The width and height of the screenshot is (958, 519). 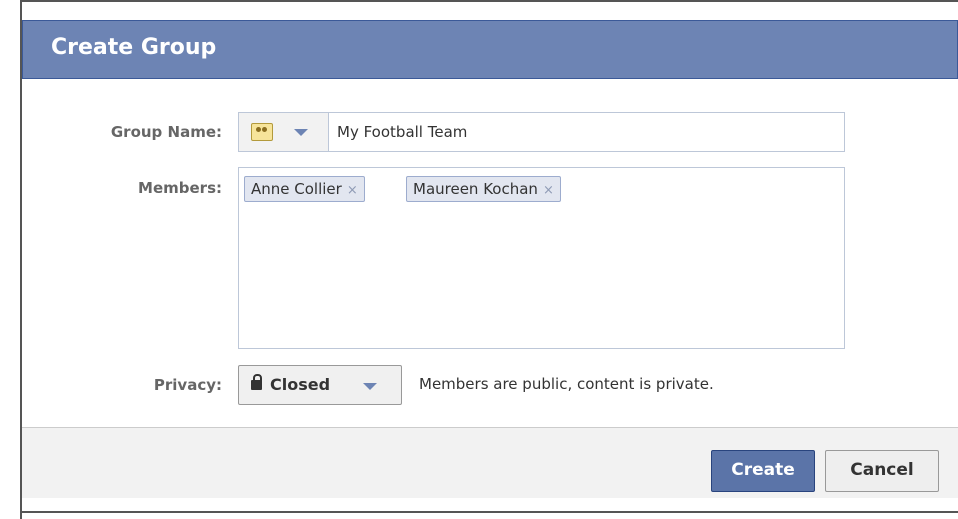 I want to click on cancel-button: Cancel, so click(x=882, y=471).